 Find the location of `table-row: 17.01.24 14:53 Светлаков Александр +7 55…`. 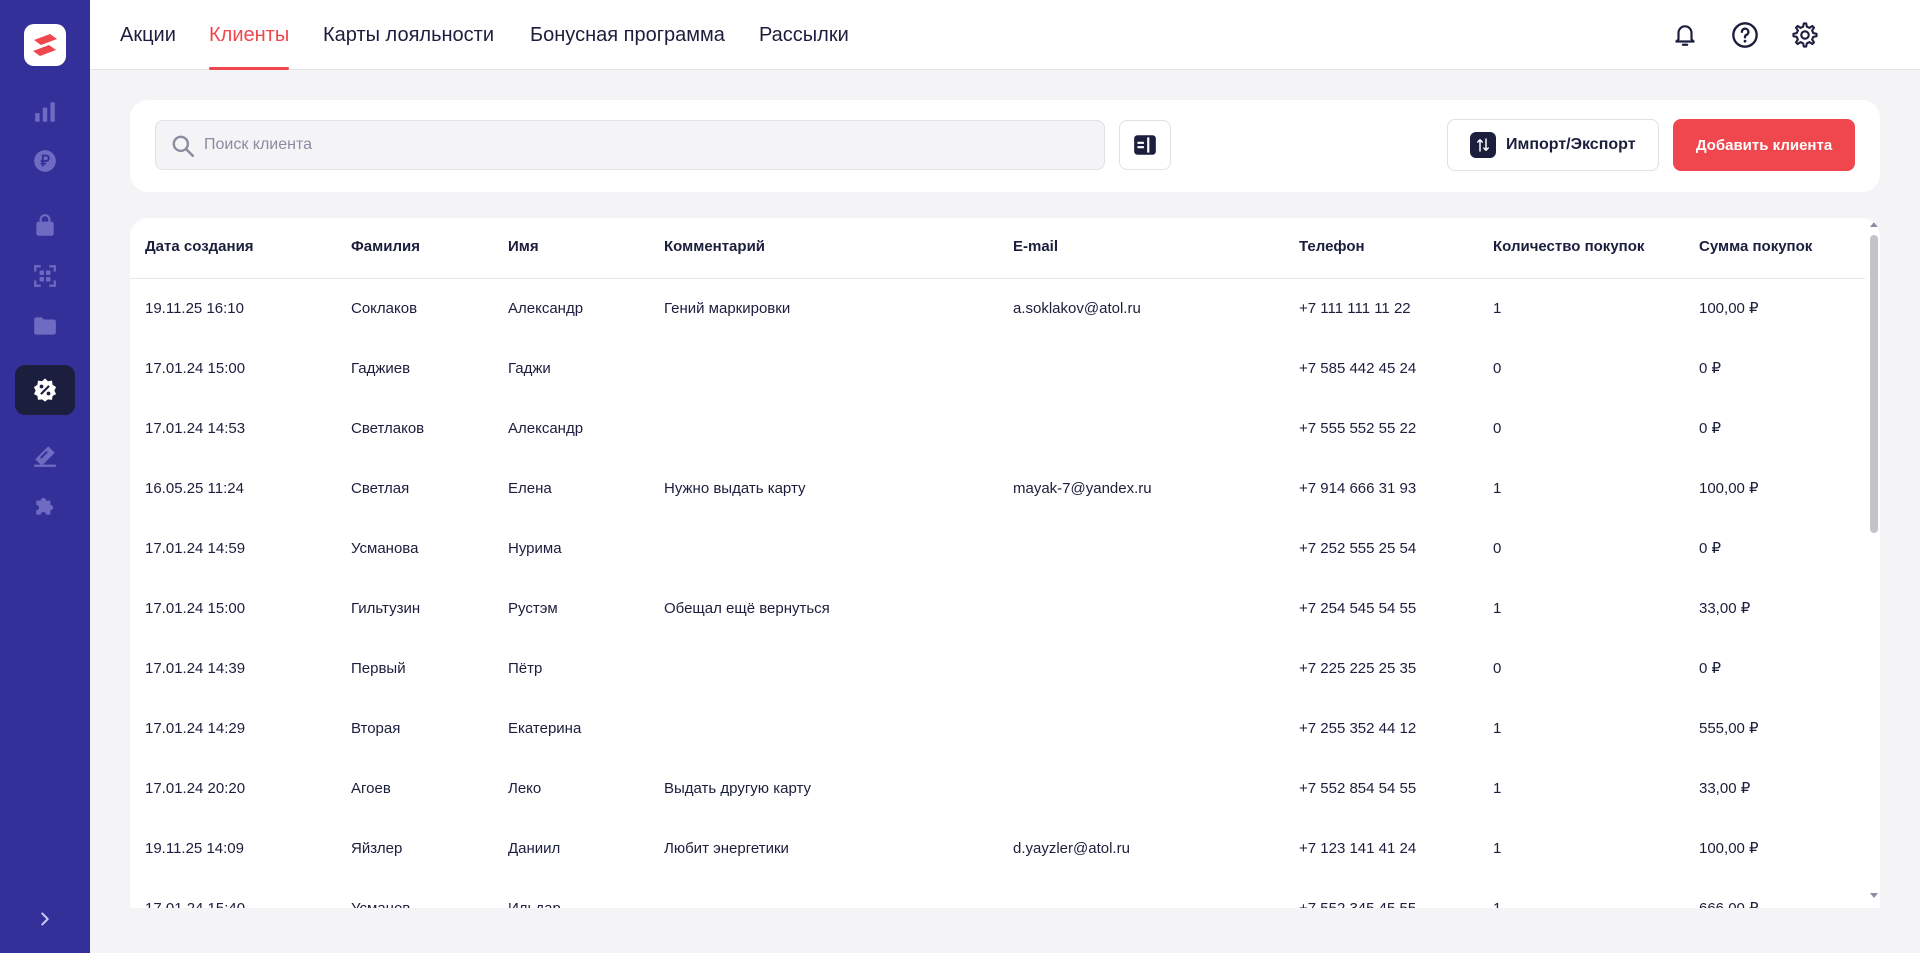

table-row: 17.01.24 14:53 Светлаков Александр +7 55… is located at coordinates (997, 429).